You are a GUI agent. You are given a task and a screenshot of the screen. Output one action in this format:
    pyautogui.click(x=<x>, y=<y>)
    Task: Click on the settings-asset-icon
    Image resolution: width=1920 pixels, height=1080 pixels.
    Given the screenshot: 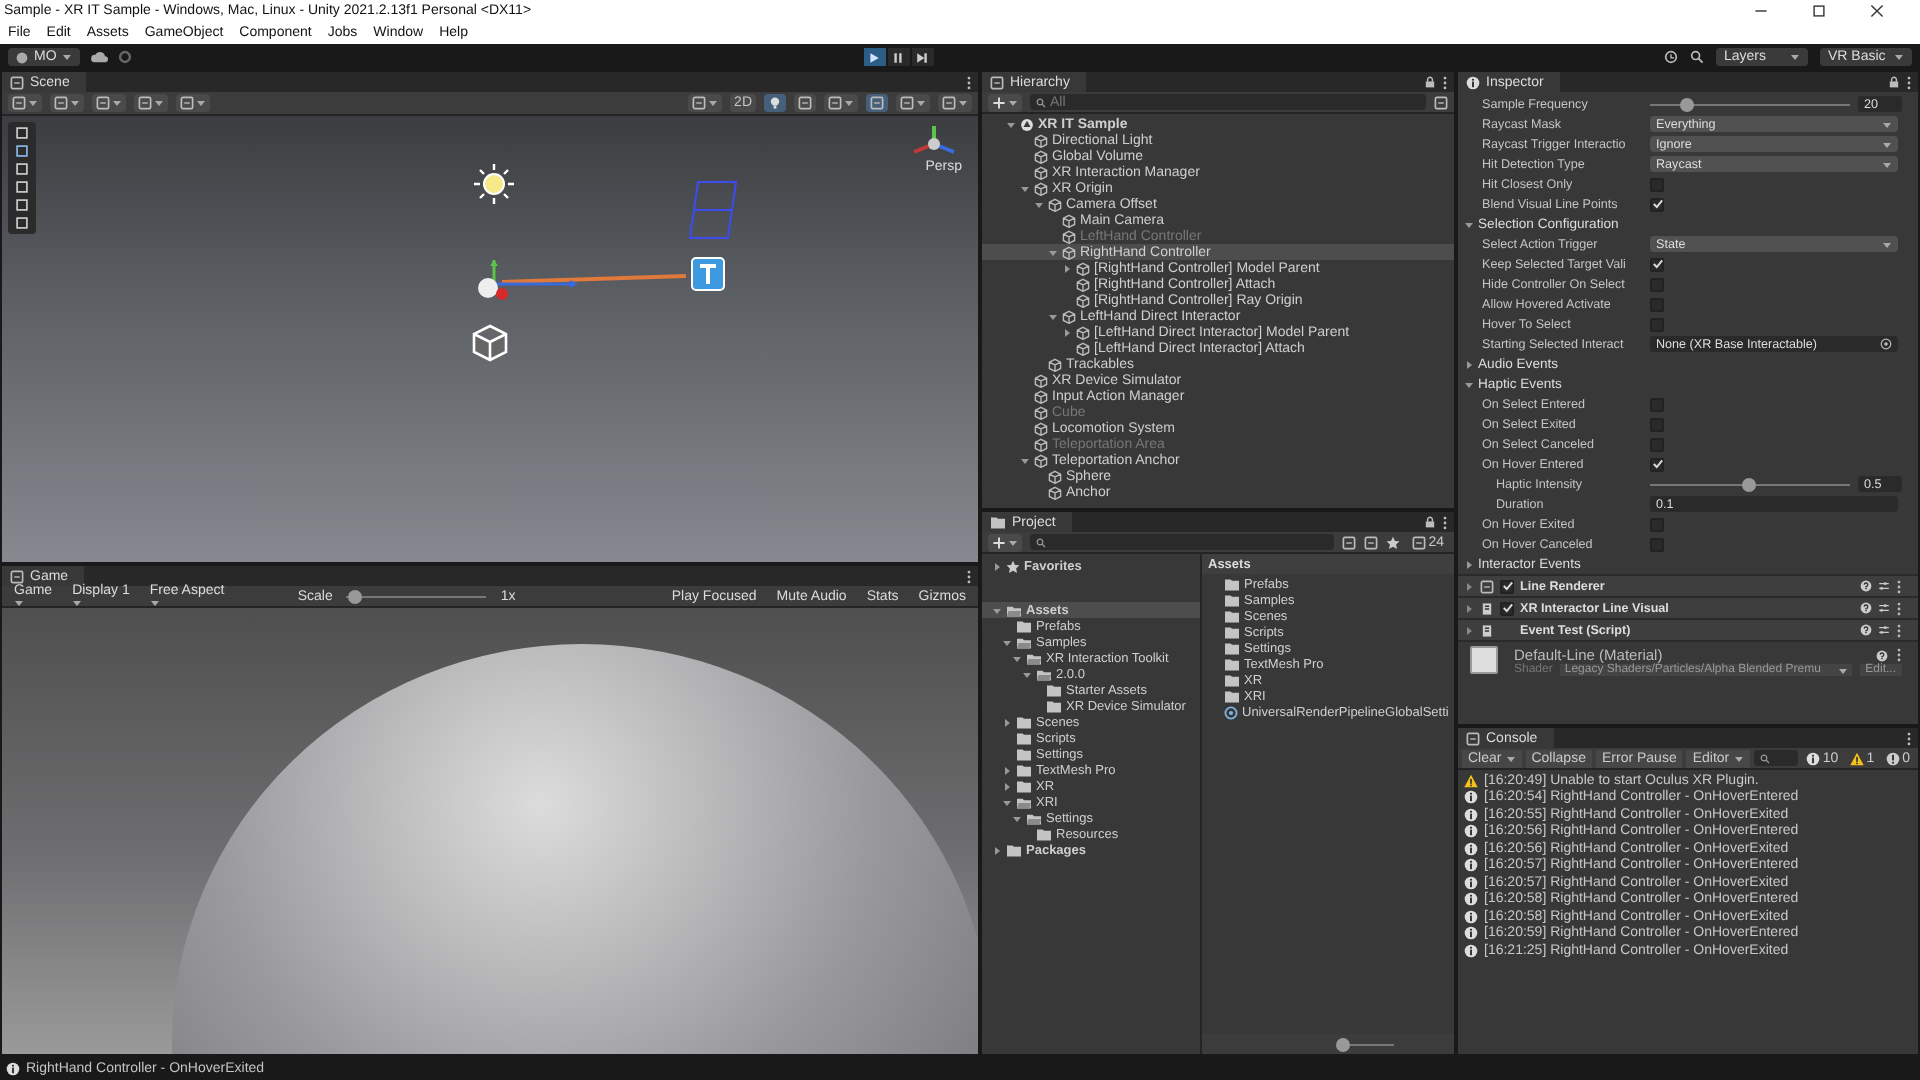 What is the action you would take?
    pyautogui.click(x=1231, y=712)
    